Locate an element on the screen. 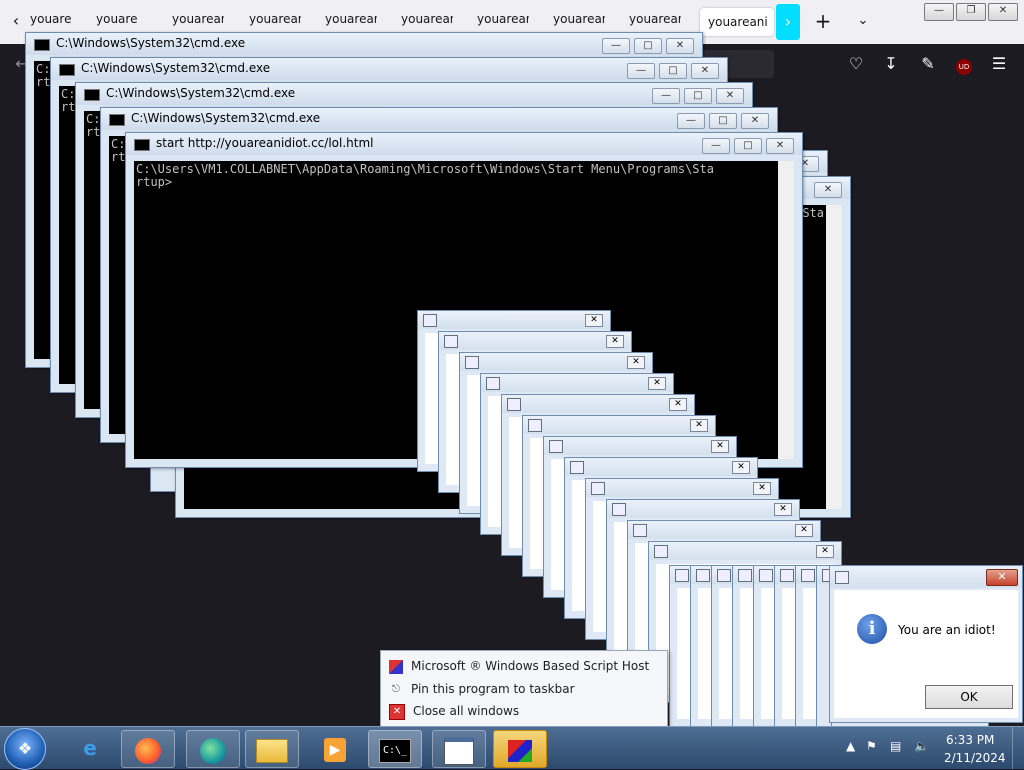  pocket-icon: ♡ is located at coordinates (856, 64).